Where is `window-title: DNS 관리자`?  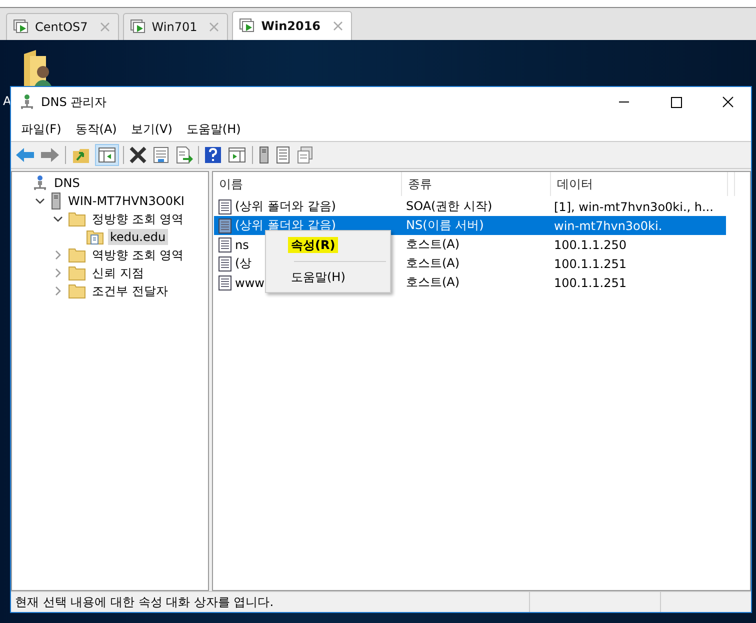
window-title: DNS 관리자 is located at coordinates (74, 102).